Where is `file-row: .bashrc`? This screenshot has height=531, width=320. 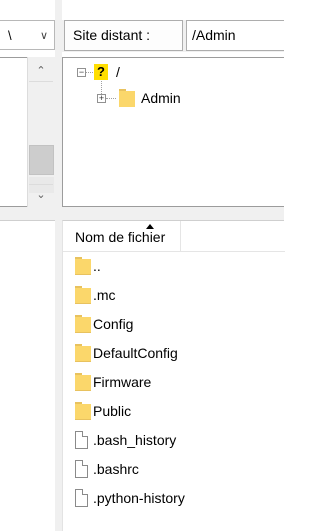
file-row: .bashrc is located at coordinates (174, 469).